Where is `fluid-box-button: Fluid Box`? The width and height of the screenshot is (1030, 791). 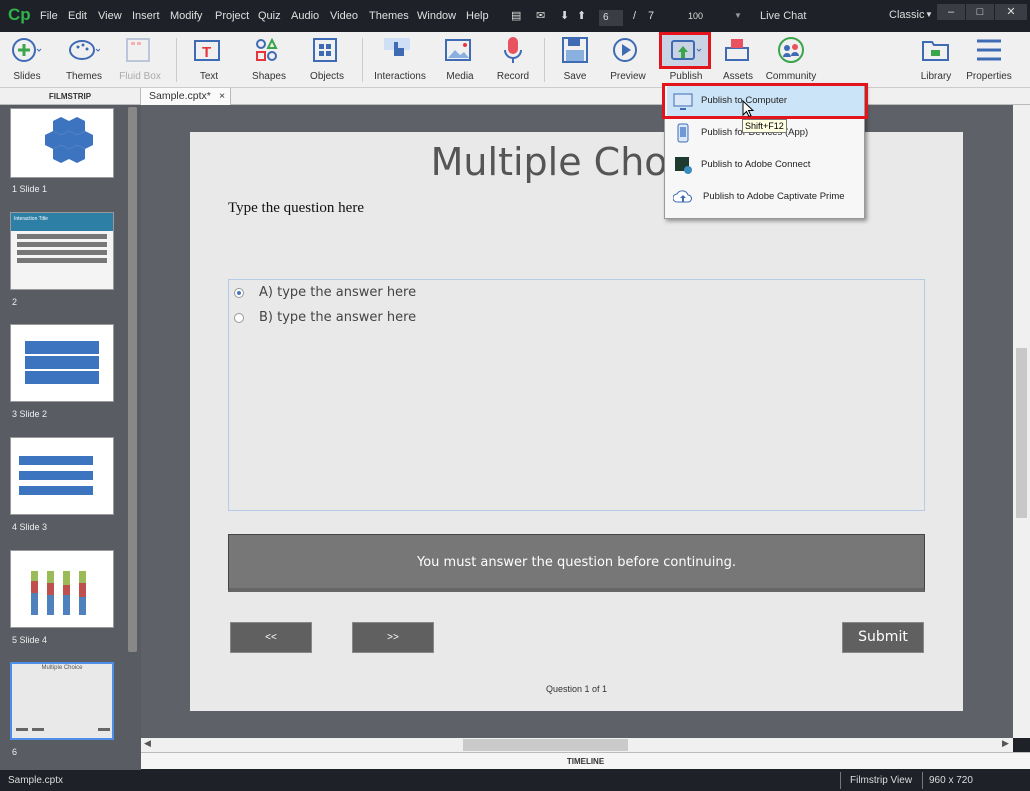 fluid-box-button: Fluid Box is located at coordinates (140, 60).